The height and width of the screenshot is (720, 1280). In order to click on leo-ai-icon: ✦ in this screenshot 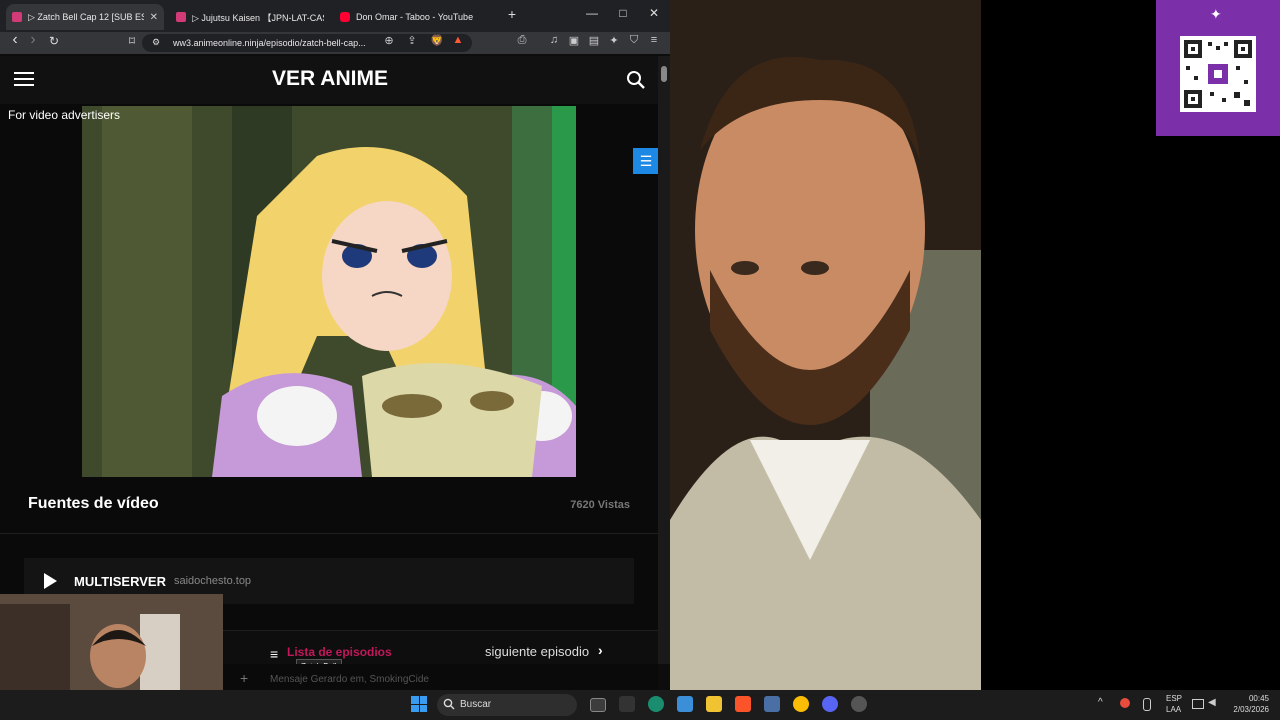, I will do `click(614, 40)`.